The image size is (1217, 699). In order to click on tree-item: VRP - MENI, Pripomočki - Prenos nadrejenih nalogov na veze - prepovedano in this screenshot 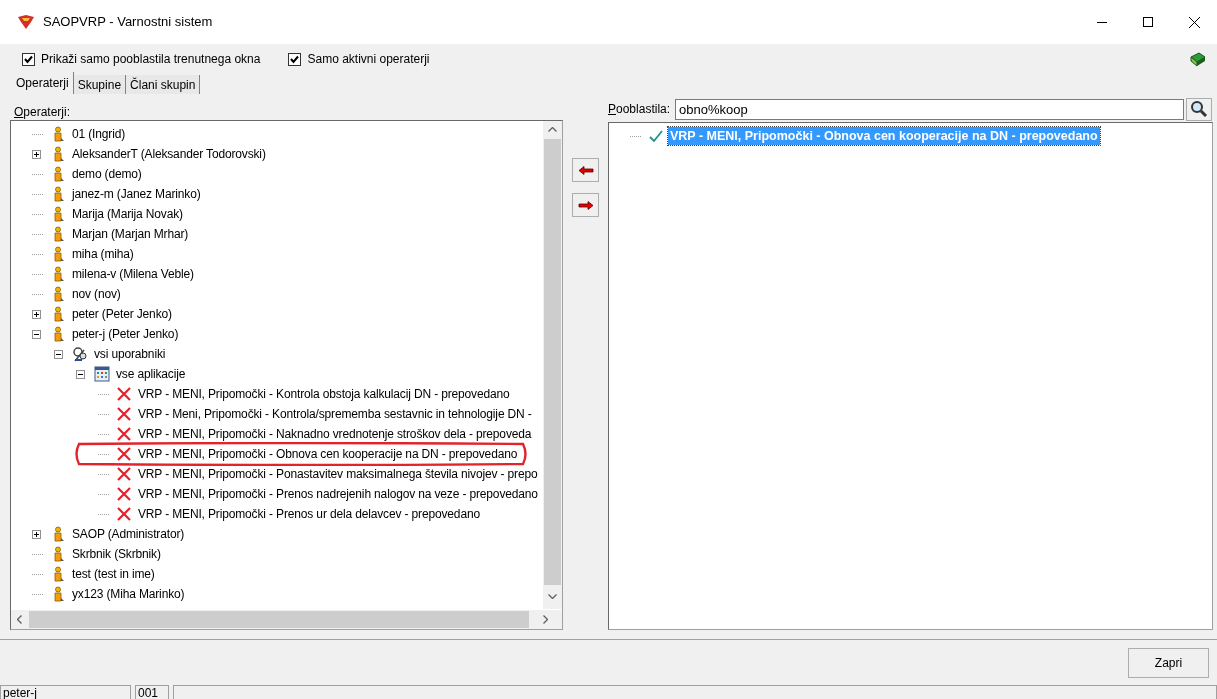, I will do `click(338, 494)`.